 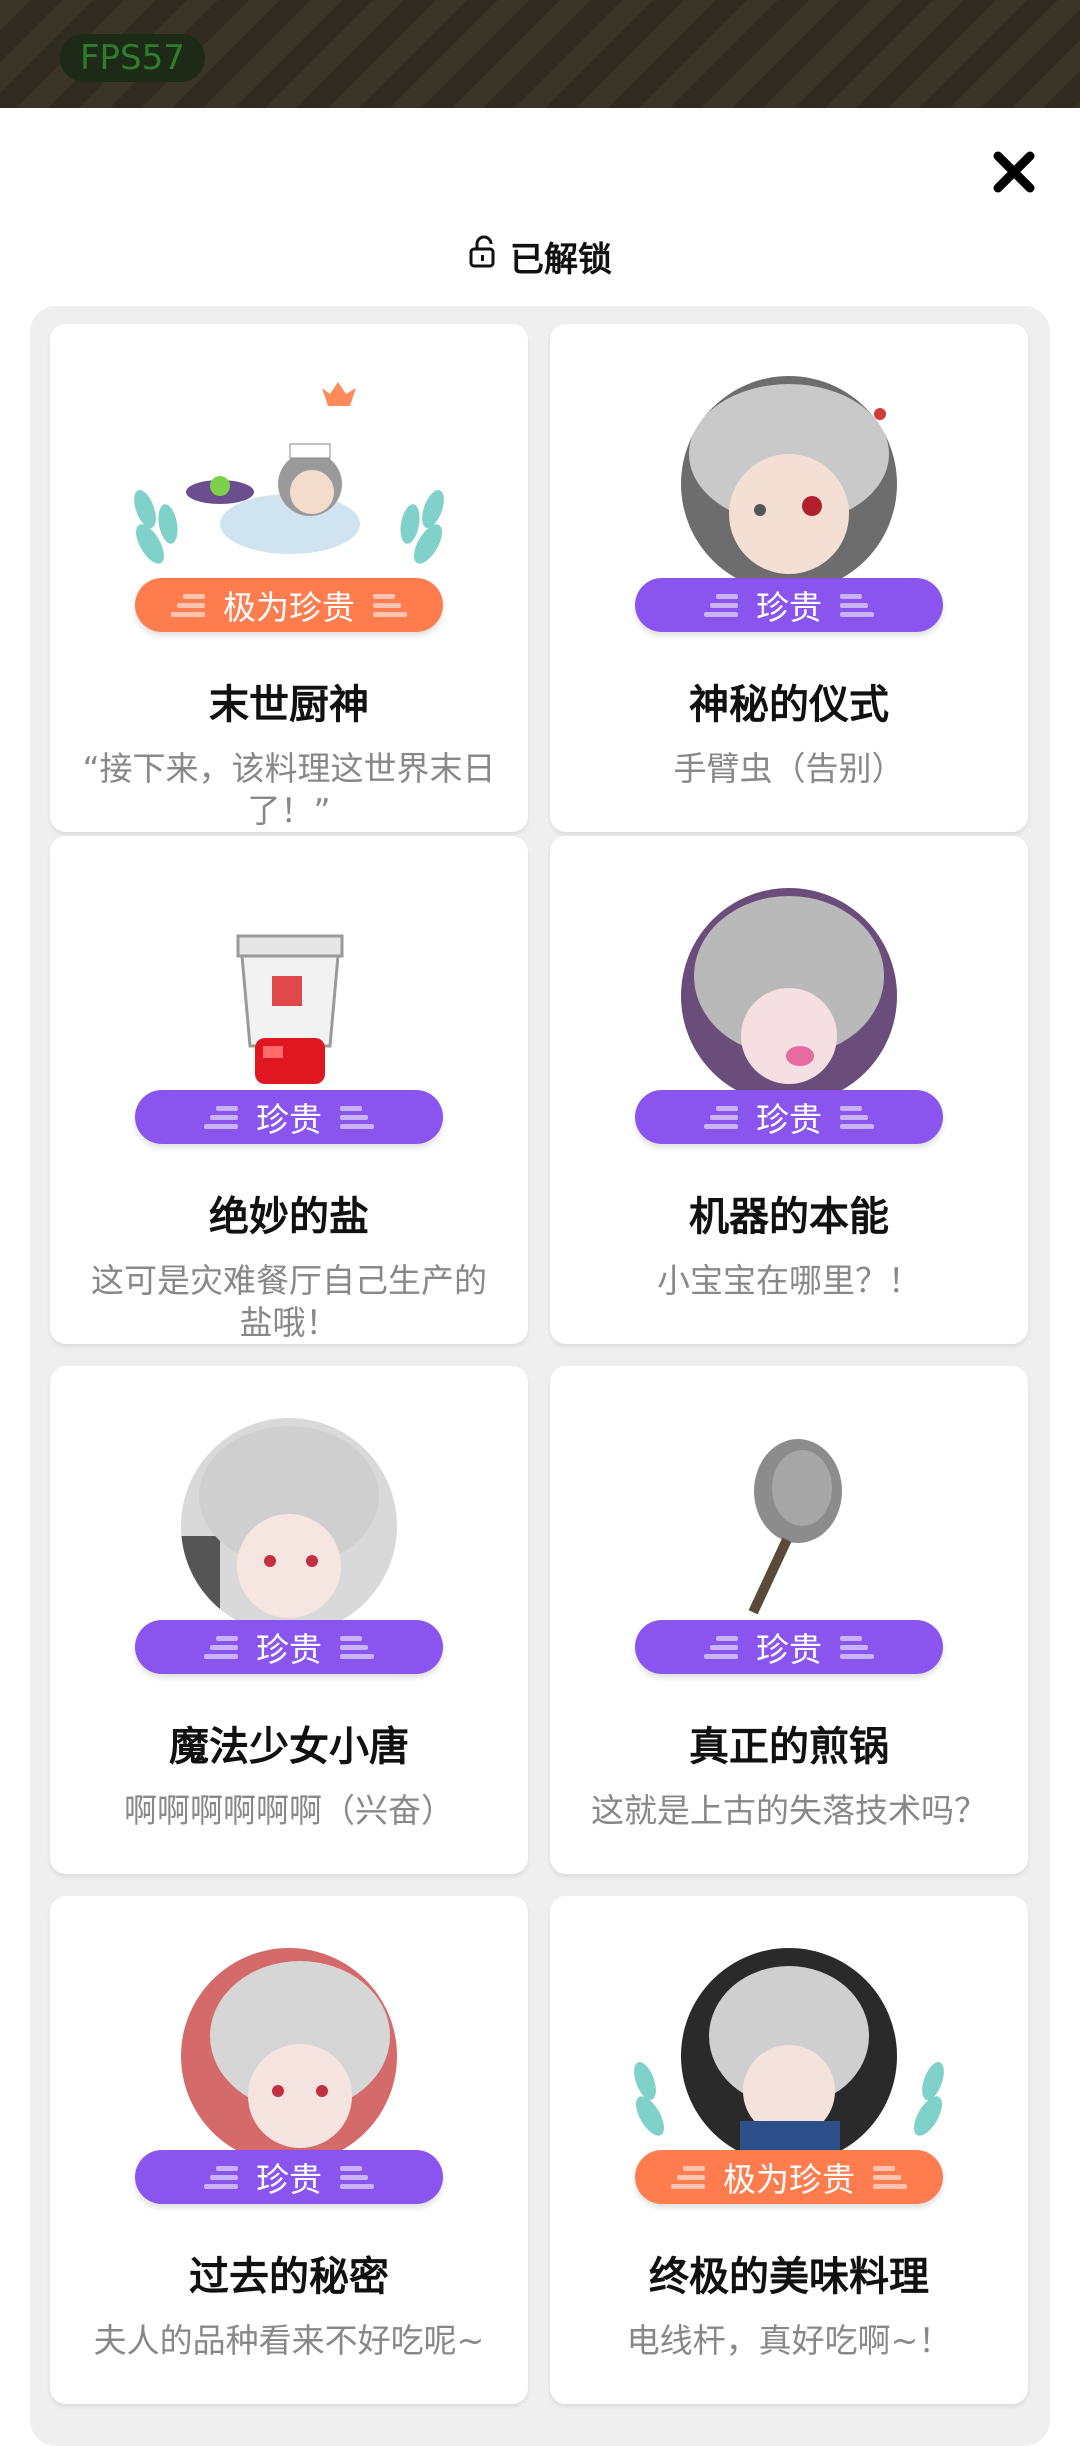 I want to click on achievement-card-ultimate-cuisine: 极为珍贵 终极的美味料理 电线杆，真好吃啊~！, so click(x=789, y=2150).